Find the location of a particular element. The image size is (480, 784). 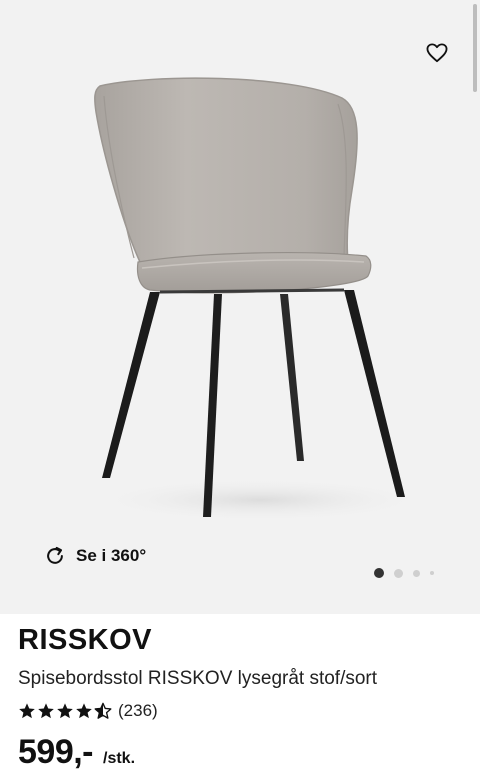

review-count: (236) is located at coordinates (138, 711).